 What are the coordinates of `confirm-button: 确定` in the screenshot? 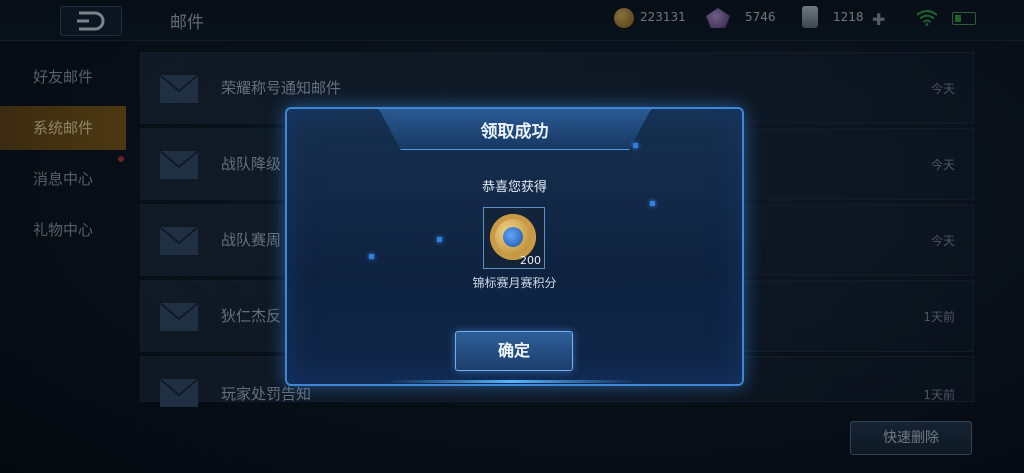 It's located at (514, 351).